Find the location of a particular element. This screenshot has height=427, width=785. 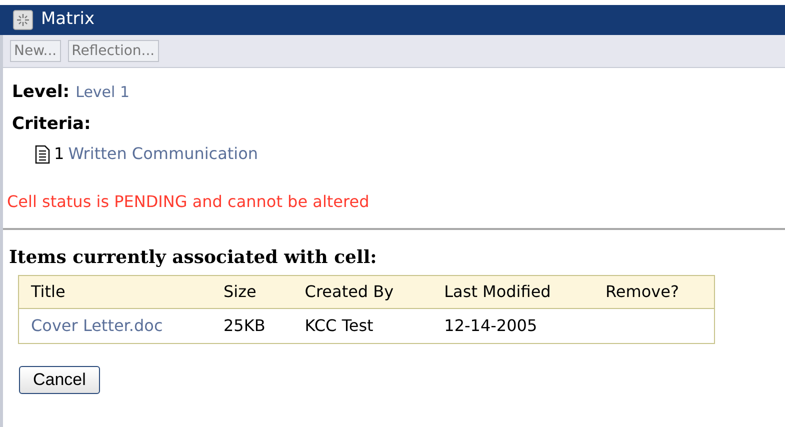

cancel-button: Cancel is located at coordinates (59, 380).